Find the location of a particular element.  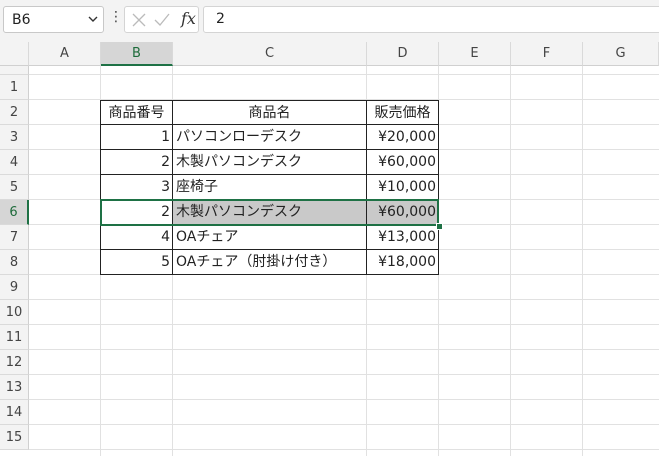

cell-id: 4 is located at coordinates (137, 237).